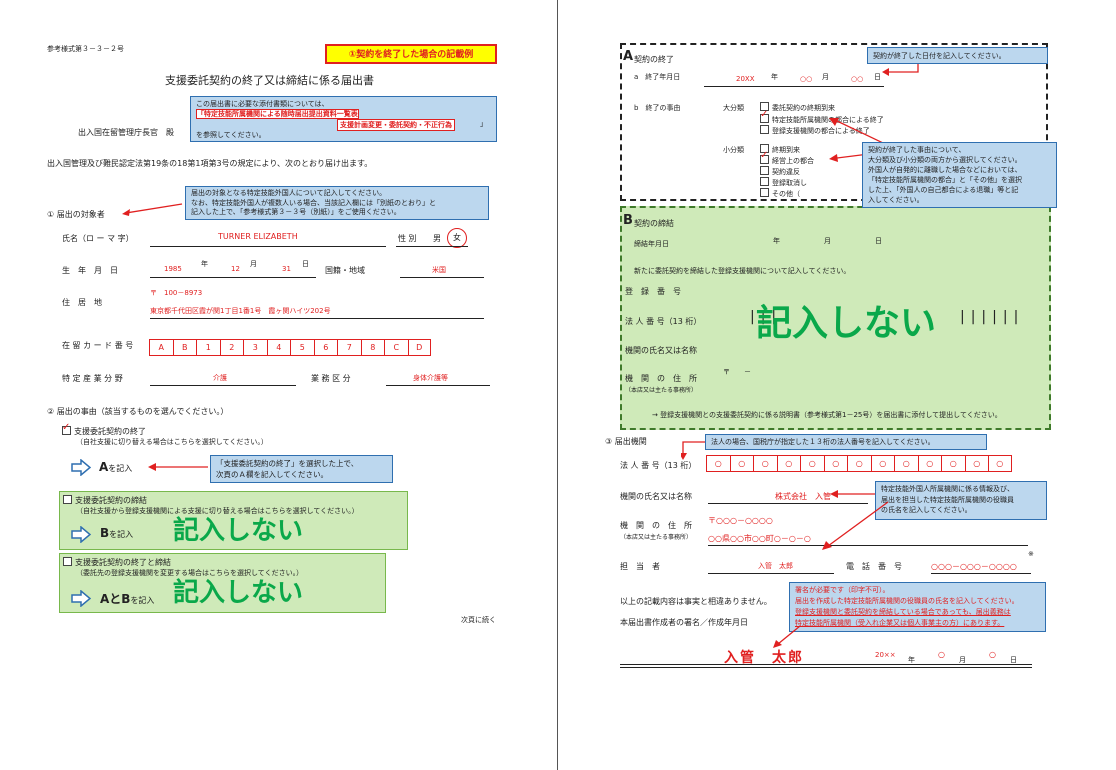 The height and width of the screenshot is (770, 1116). I want to click on end-date-year: 20XX, so click(745, 79).